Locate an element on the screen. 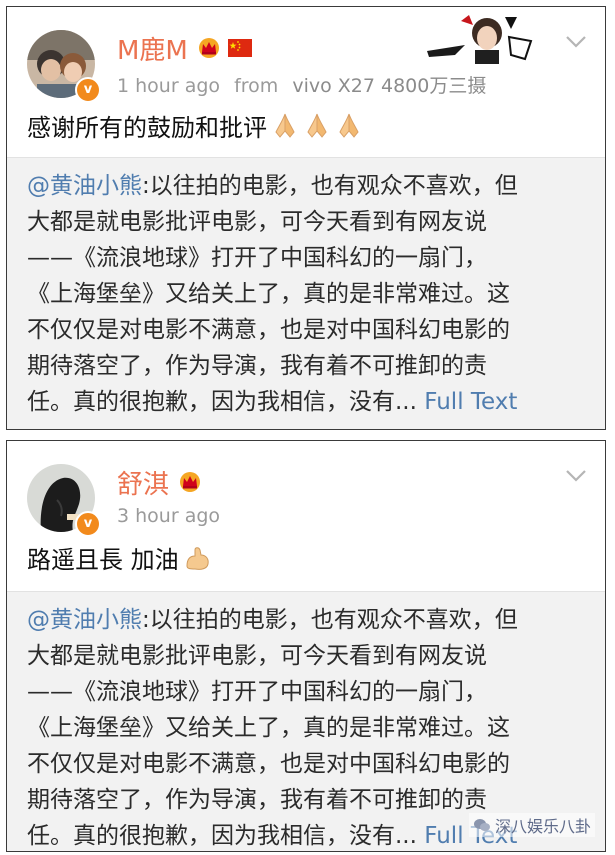 This screenshot has width=615, height=855. username: M鹿M is located at coordinates (152, 48).